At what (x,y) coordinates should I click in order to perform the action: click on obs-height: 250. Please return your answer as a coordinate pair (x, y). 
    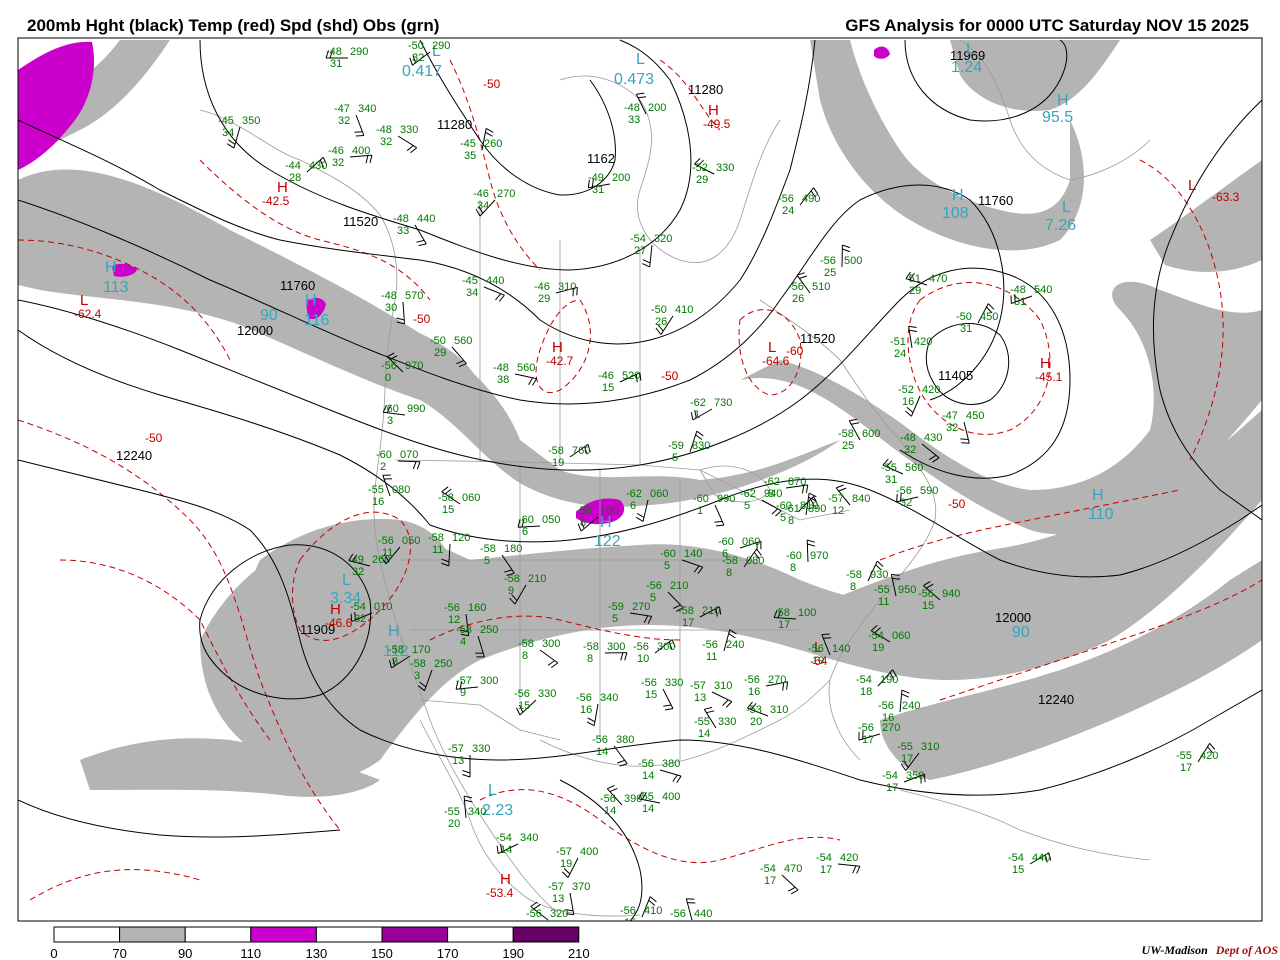
    Looking at the image, I should click on (443, 664).